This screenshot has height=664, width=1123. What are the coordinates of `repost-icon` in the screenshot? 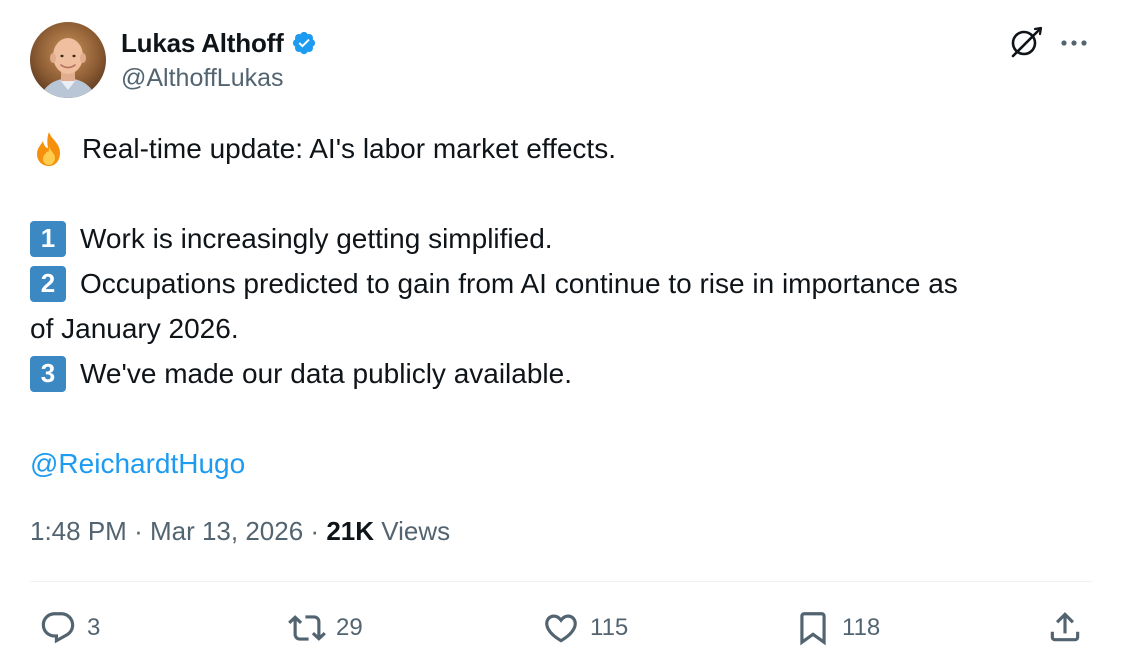 It's located at (307, 628).